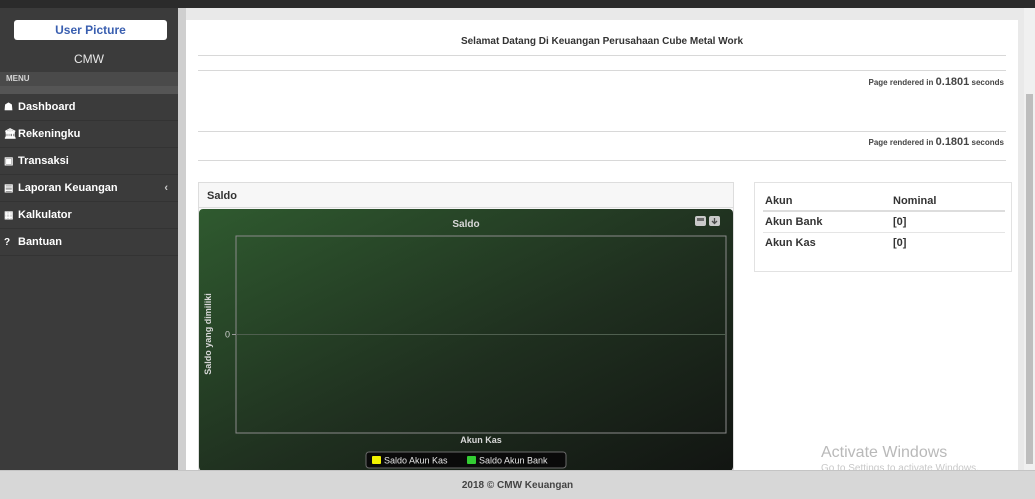 This screenshot has width=1035, height=499. I want to click on watermark-title: Activate Windows, so click(884, 452).